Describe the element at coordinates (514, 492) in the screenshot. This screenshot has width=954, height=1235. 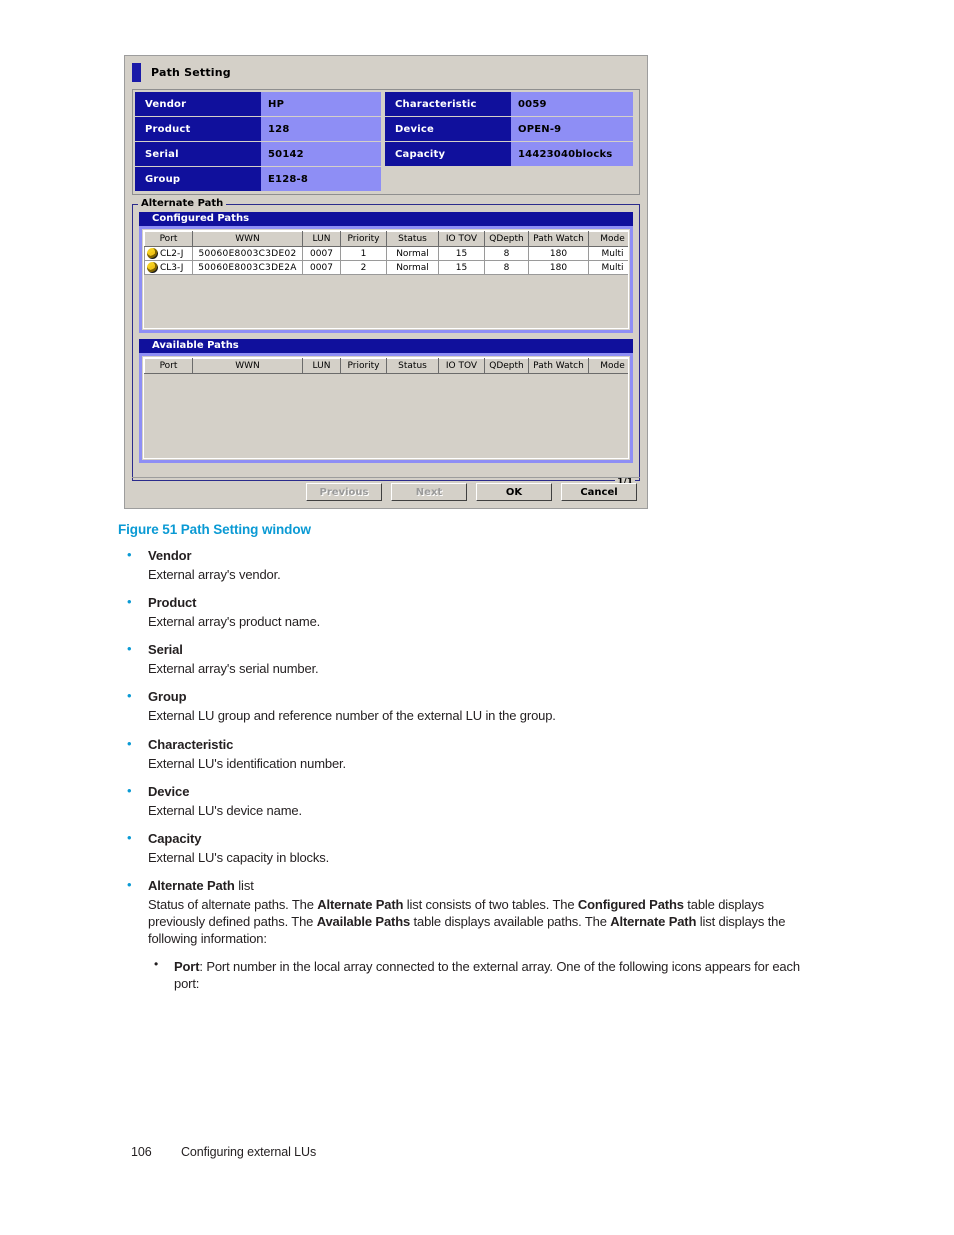
I see `ok-button: OK` at that location.